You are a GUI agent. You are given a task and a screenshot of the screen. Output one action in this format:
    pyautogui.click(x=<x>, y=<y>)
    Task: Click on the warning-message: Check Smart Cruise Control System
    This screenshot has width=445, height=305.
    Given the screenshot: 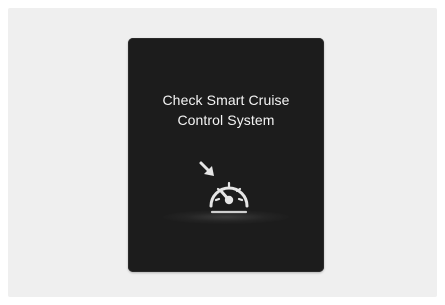 What is the action you would take?
    pyautogui.click(x=226, y=110)
    